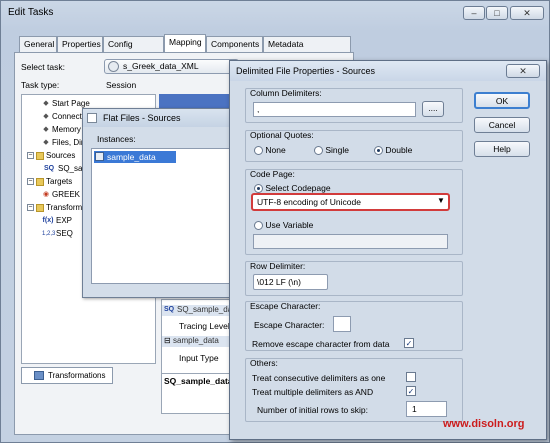 The width and height of the screenshot is (550, 443). What do you see at coordinates (133, 49) in the screenshot?
I see `tab-config-object: Config Object` at bounding box center [133, 49].